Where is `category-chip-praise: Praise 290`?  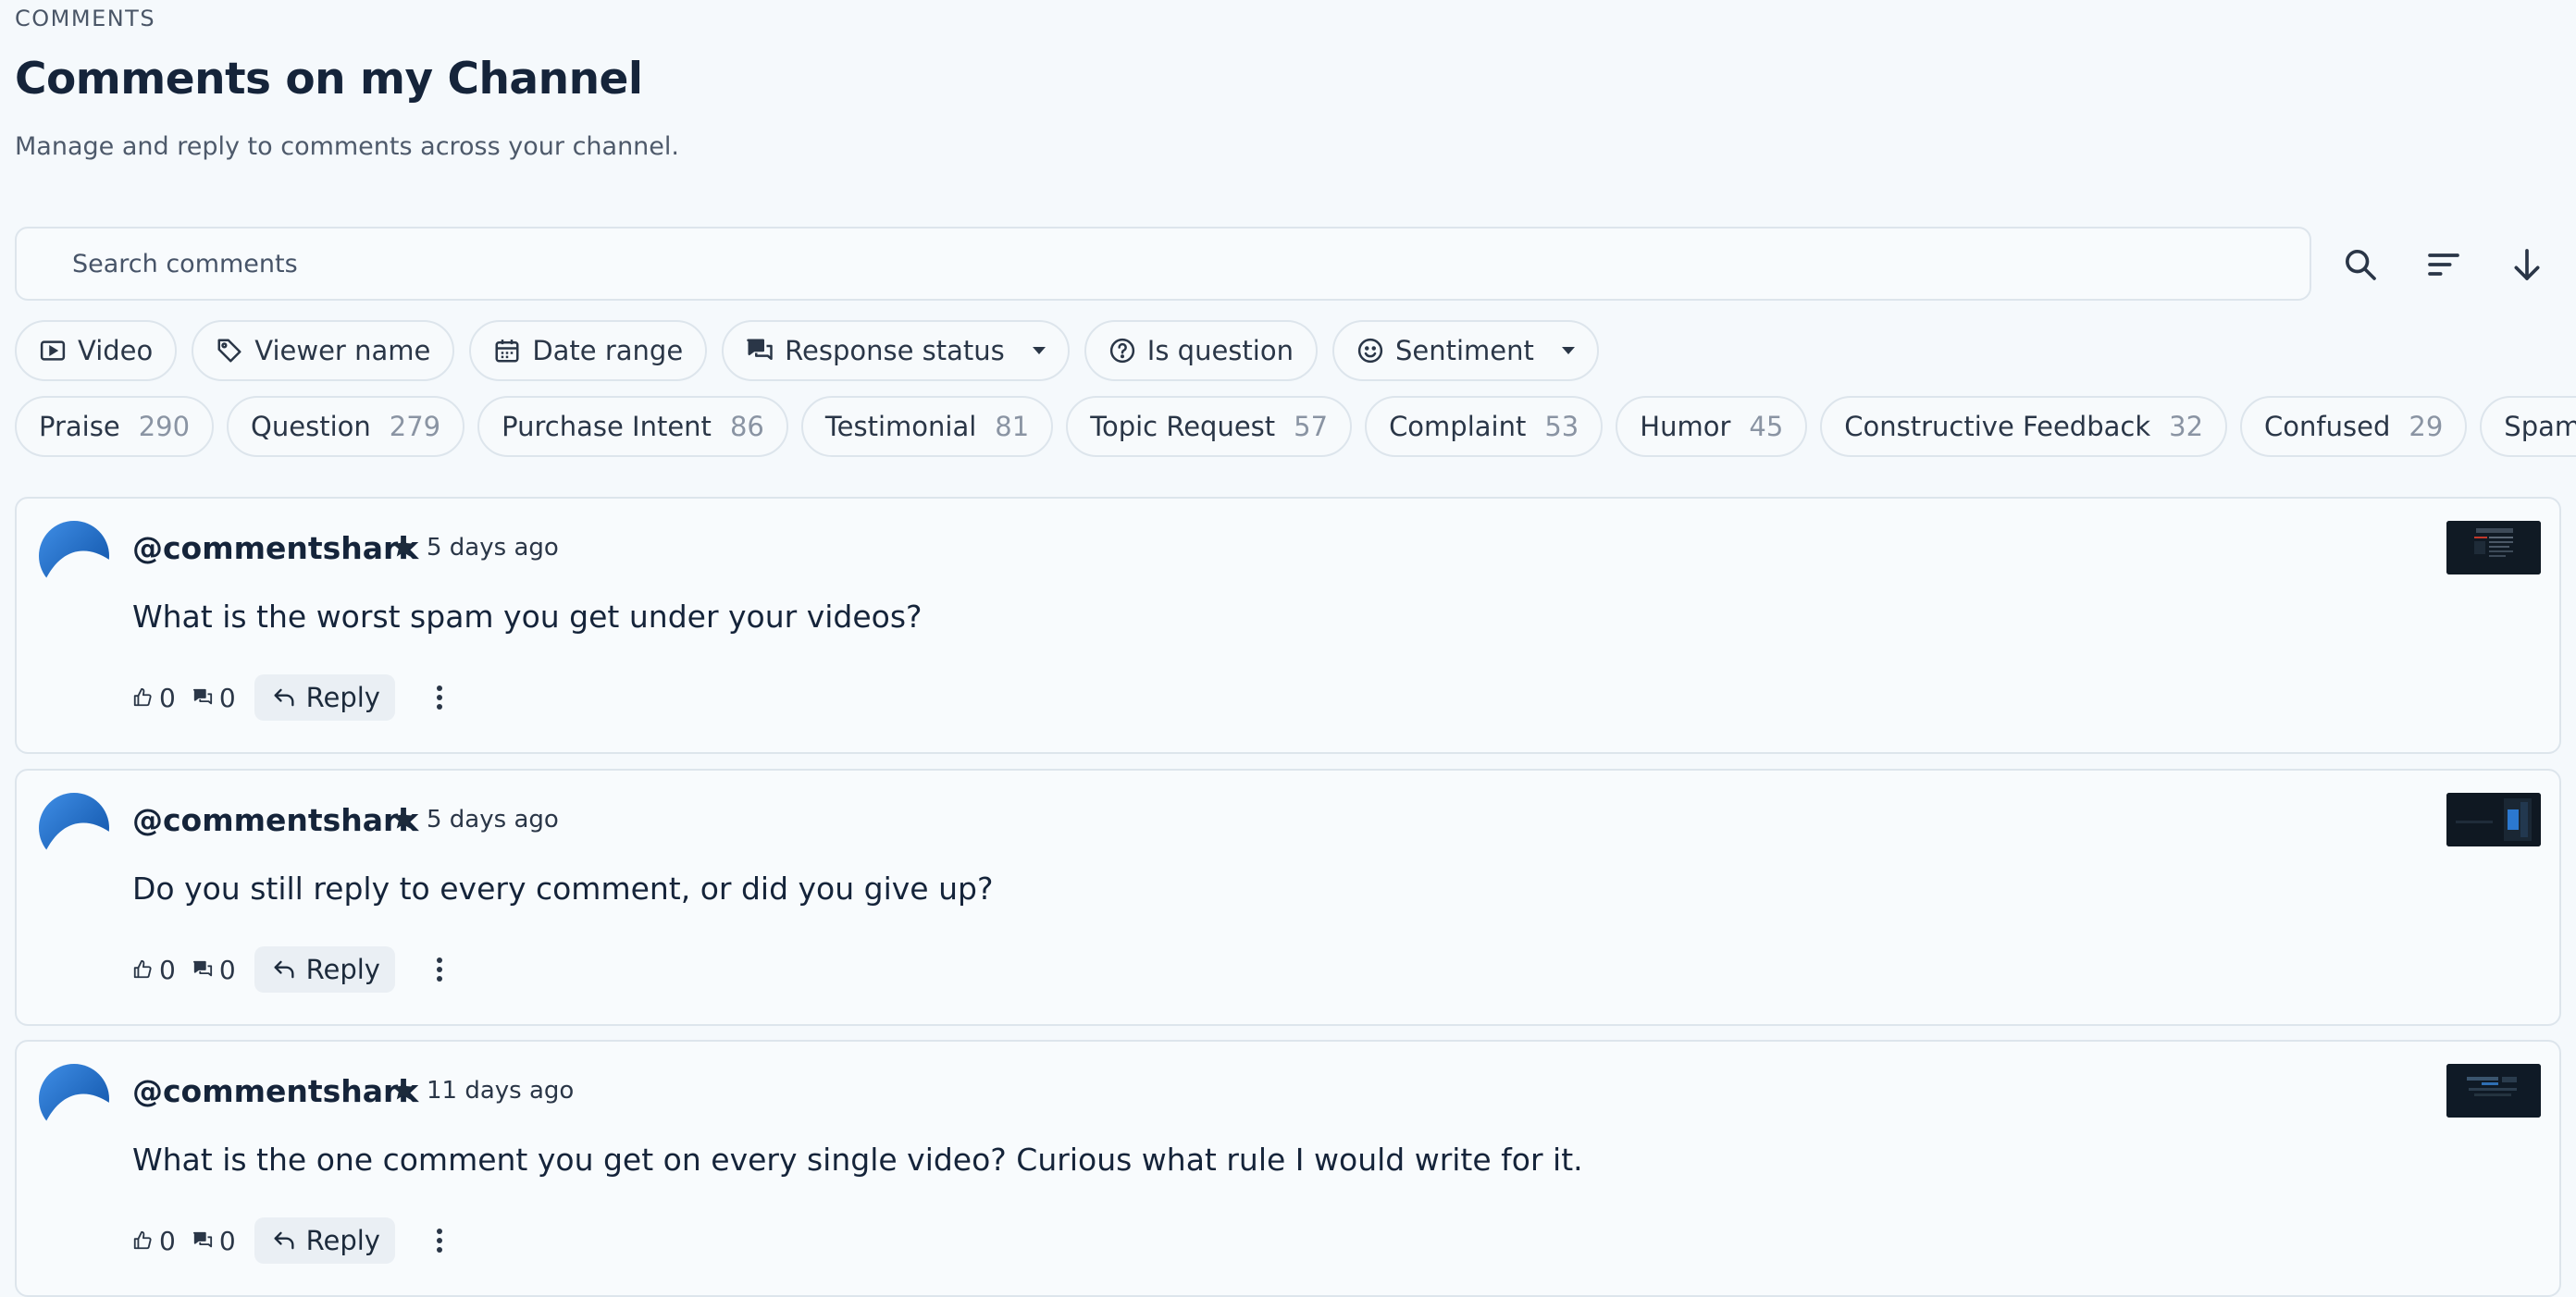 category-chip-praise: Praise 290 is located at coordinates (115, 426).